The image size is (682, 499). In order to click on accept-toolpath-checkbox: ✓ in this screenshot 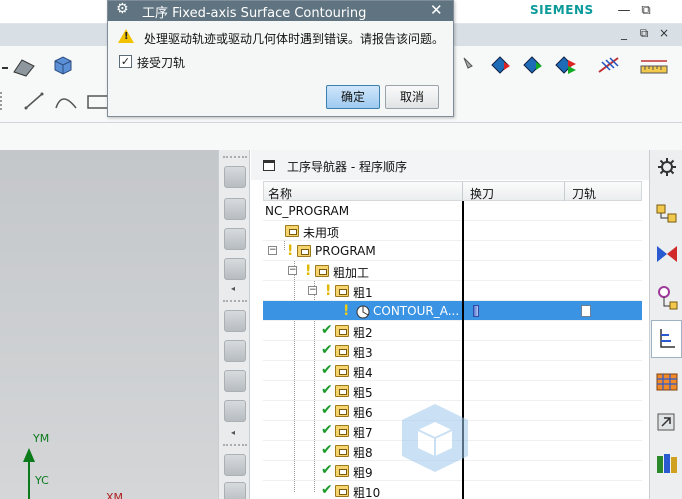, I will do `click(125, 61)`.